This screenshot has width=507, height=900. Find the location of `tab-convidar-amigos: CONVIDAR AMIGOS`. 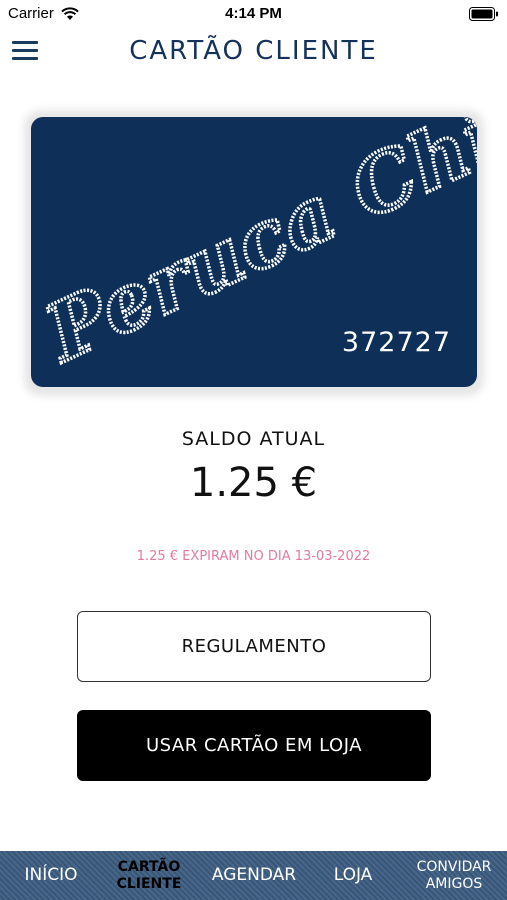

tab-convidar-amigos: CONVIDAR AMIGOS is located at coordinates (454, 875).